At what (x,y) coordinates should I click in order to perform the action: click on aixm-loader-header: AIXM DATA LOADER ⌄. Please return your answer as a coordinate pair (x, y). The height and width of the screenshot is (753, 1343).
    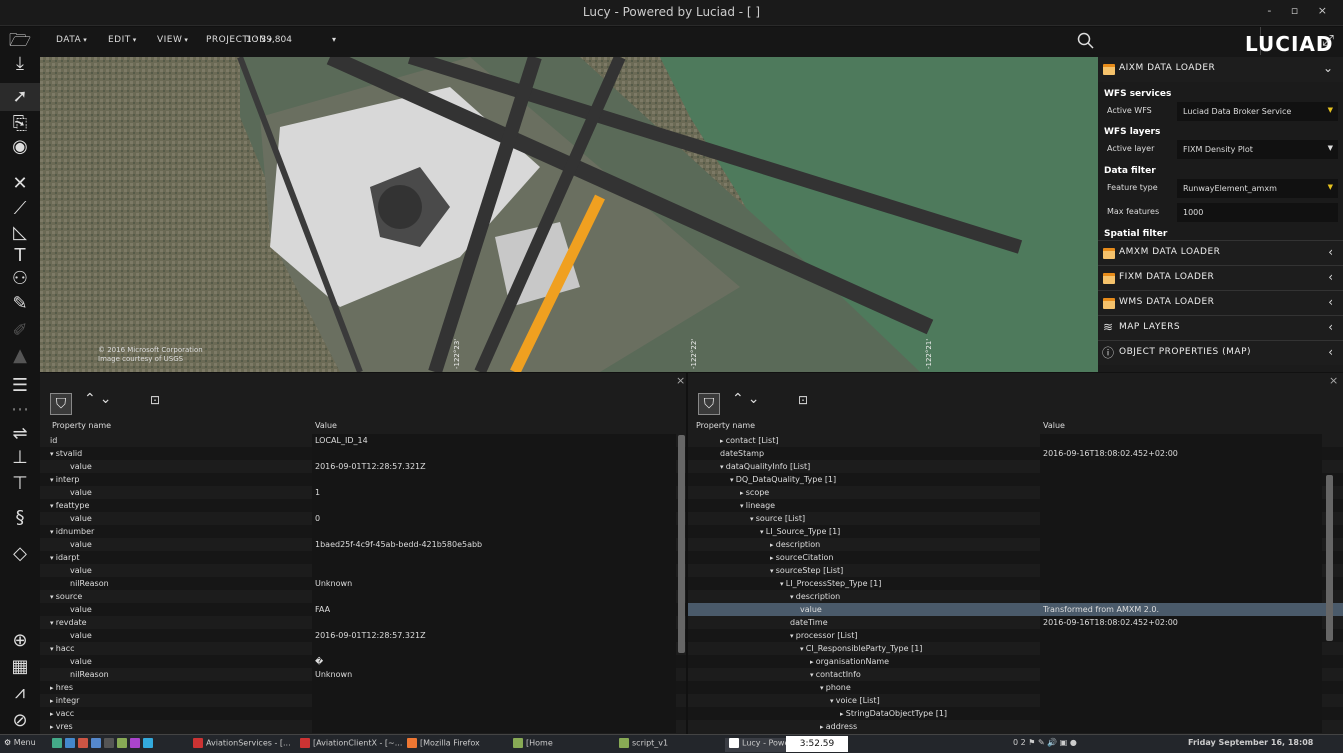
    Looking at the image, I should click on (1220, 69).